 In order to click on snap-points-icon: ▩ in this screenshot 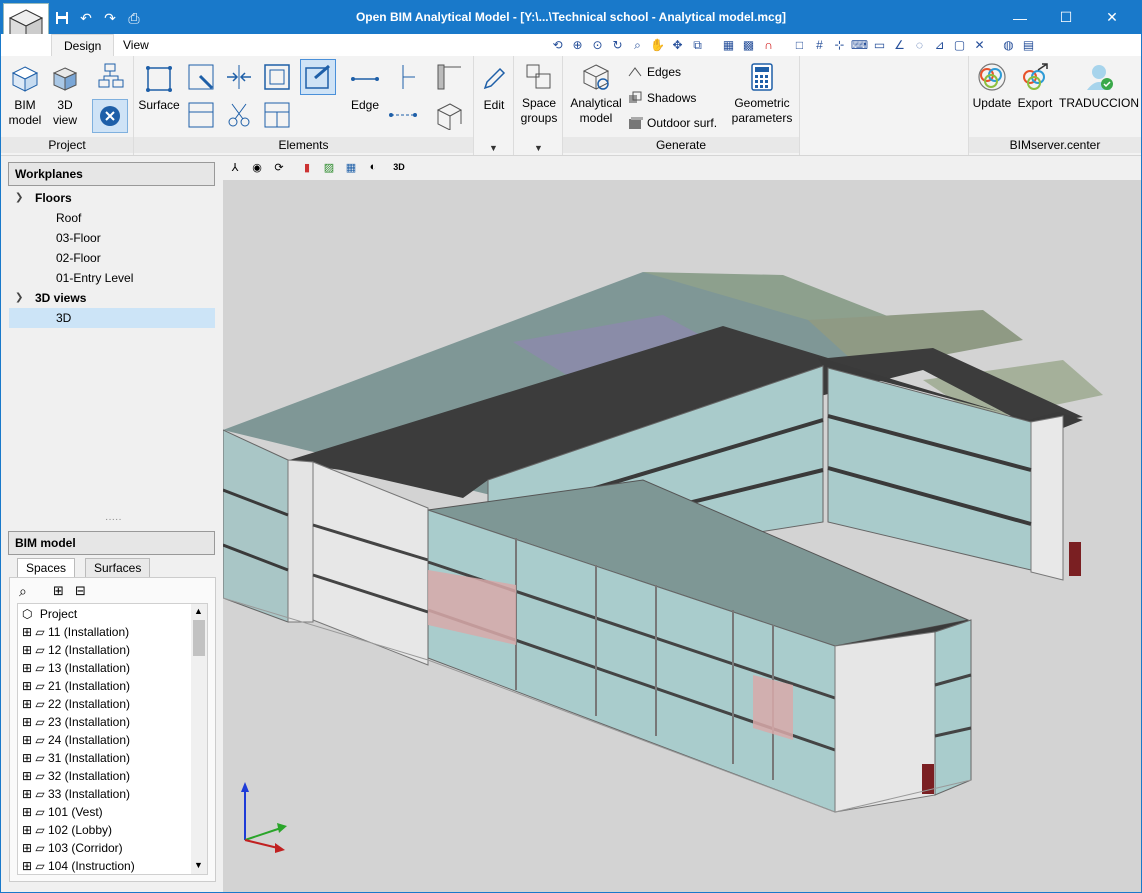, I will do `click(748, 45)`.